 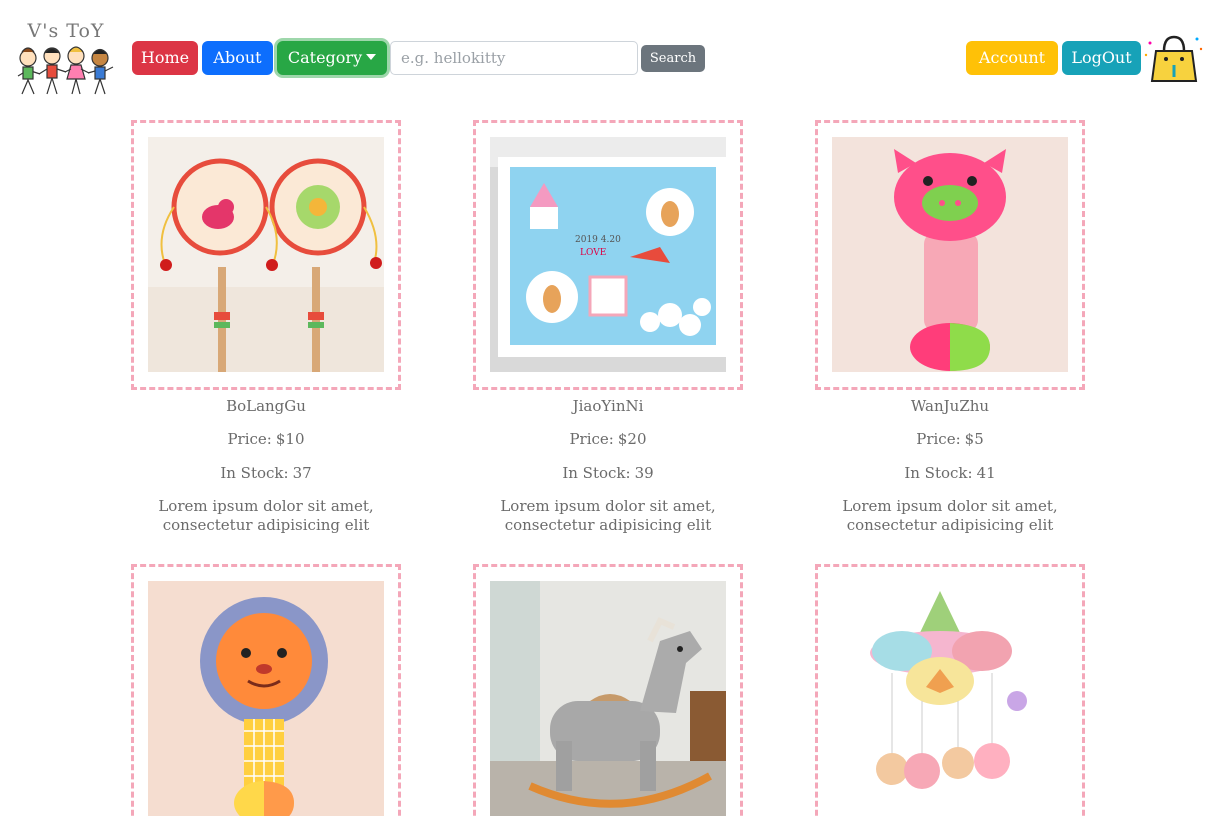 What do you see at coordinates (1012, 58) in the screenshot?
I see `account-button: Account` at bounding box center [1012, 58].